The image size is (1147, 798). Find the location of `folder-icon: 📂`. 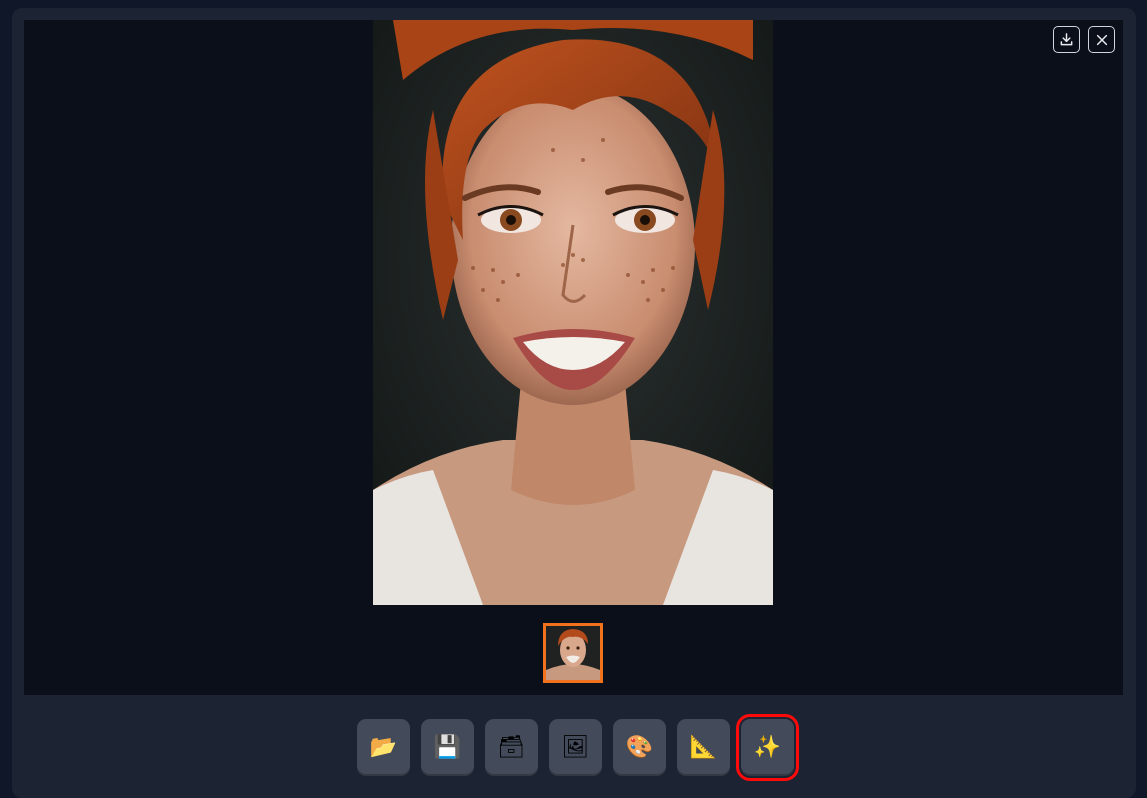

folder-icon: 📂 is located at coordinates (383, 747).